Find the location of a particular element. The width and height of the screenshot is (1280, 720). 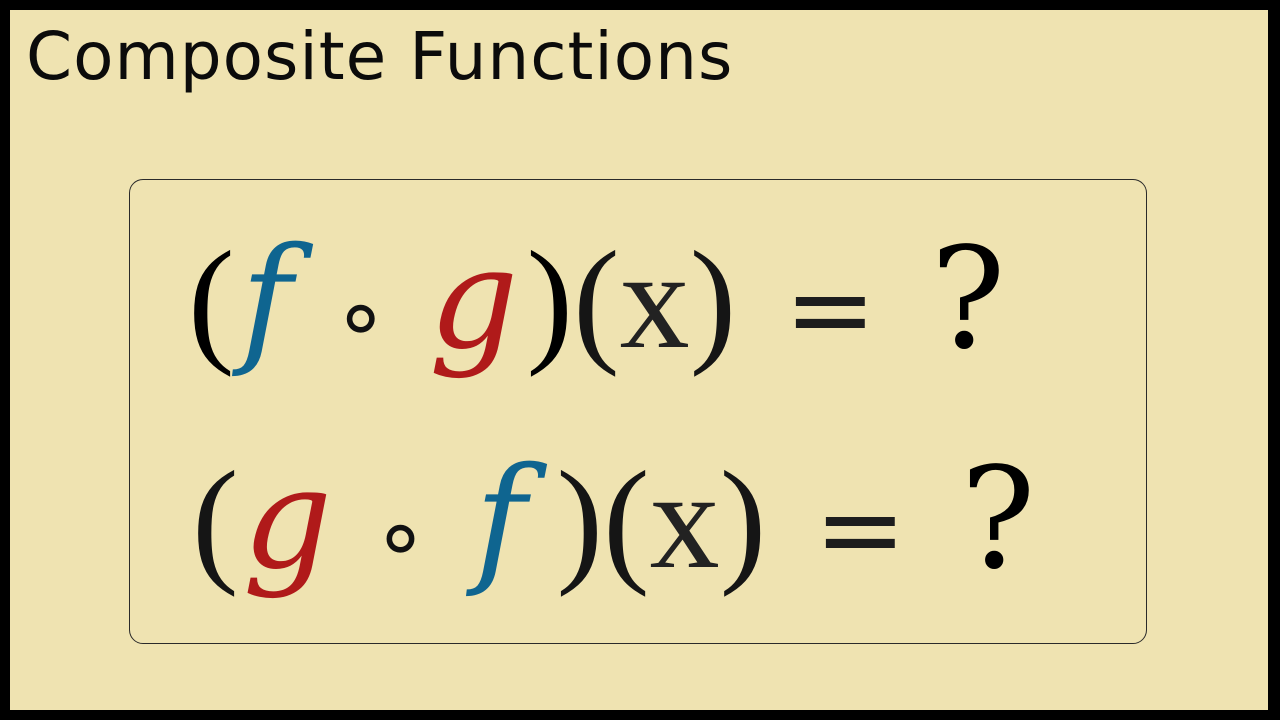

slide-title: Composite Functions is located at coordinates (380, 56).